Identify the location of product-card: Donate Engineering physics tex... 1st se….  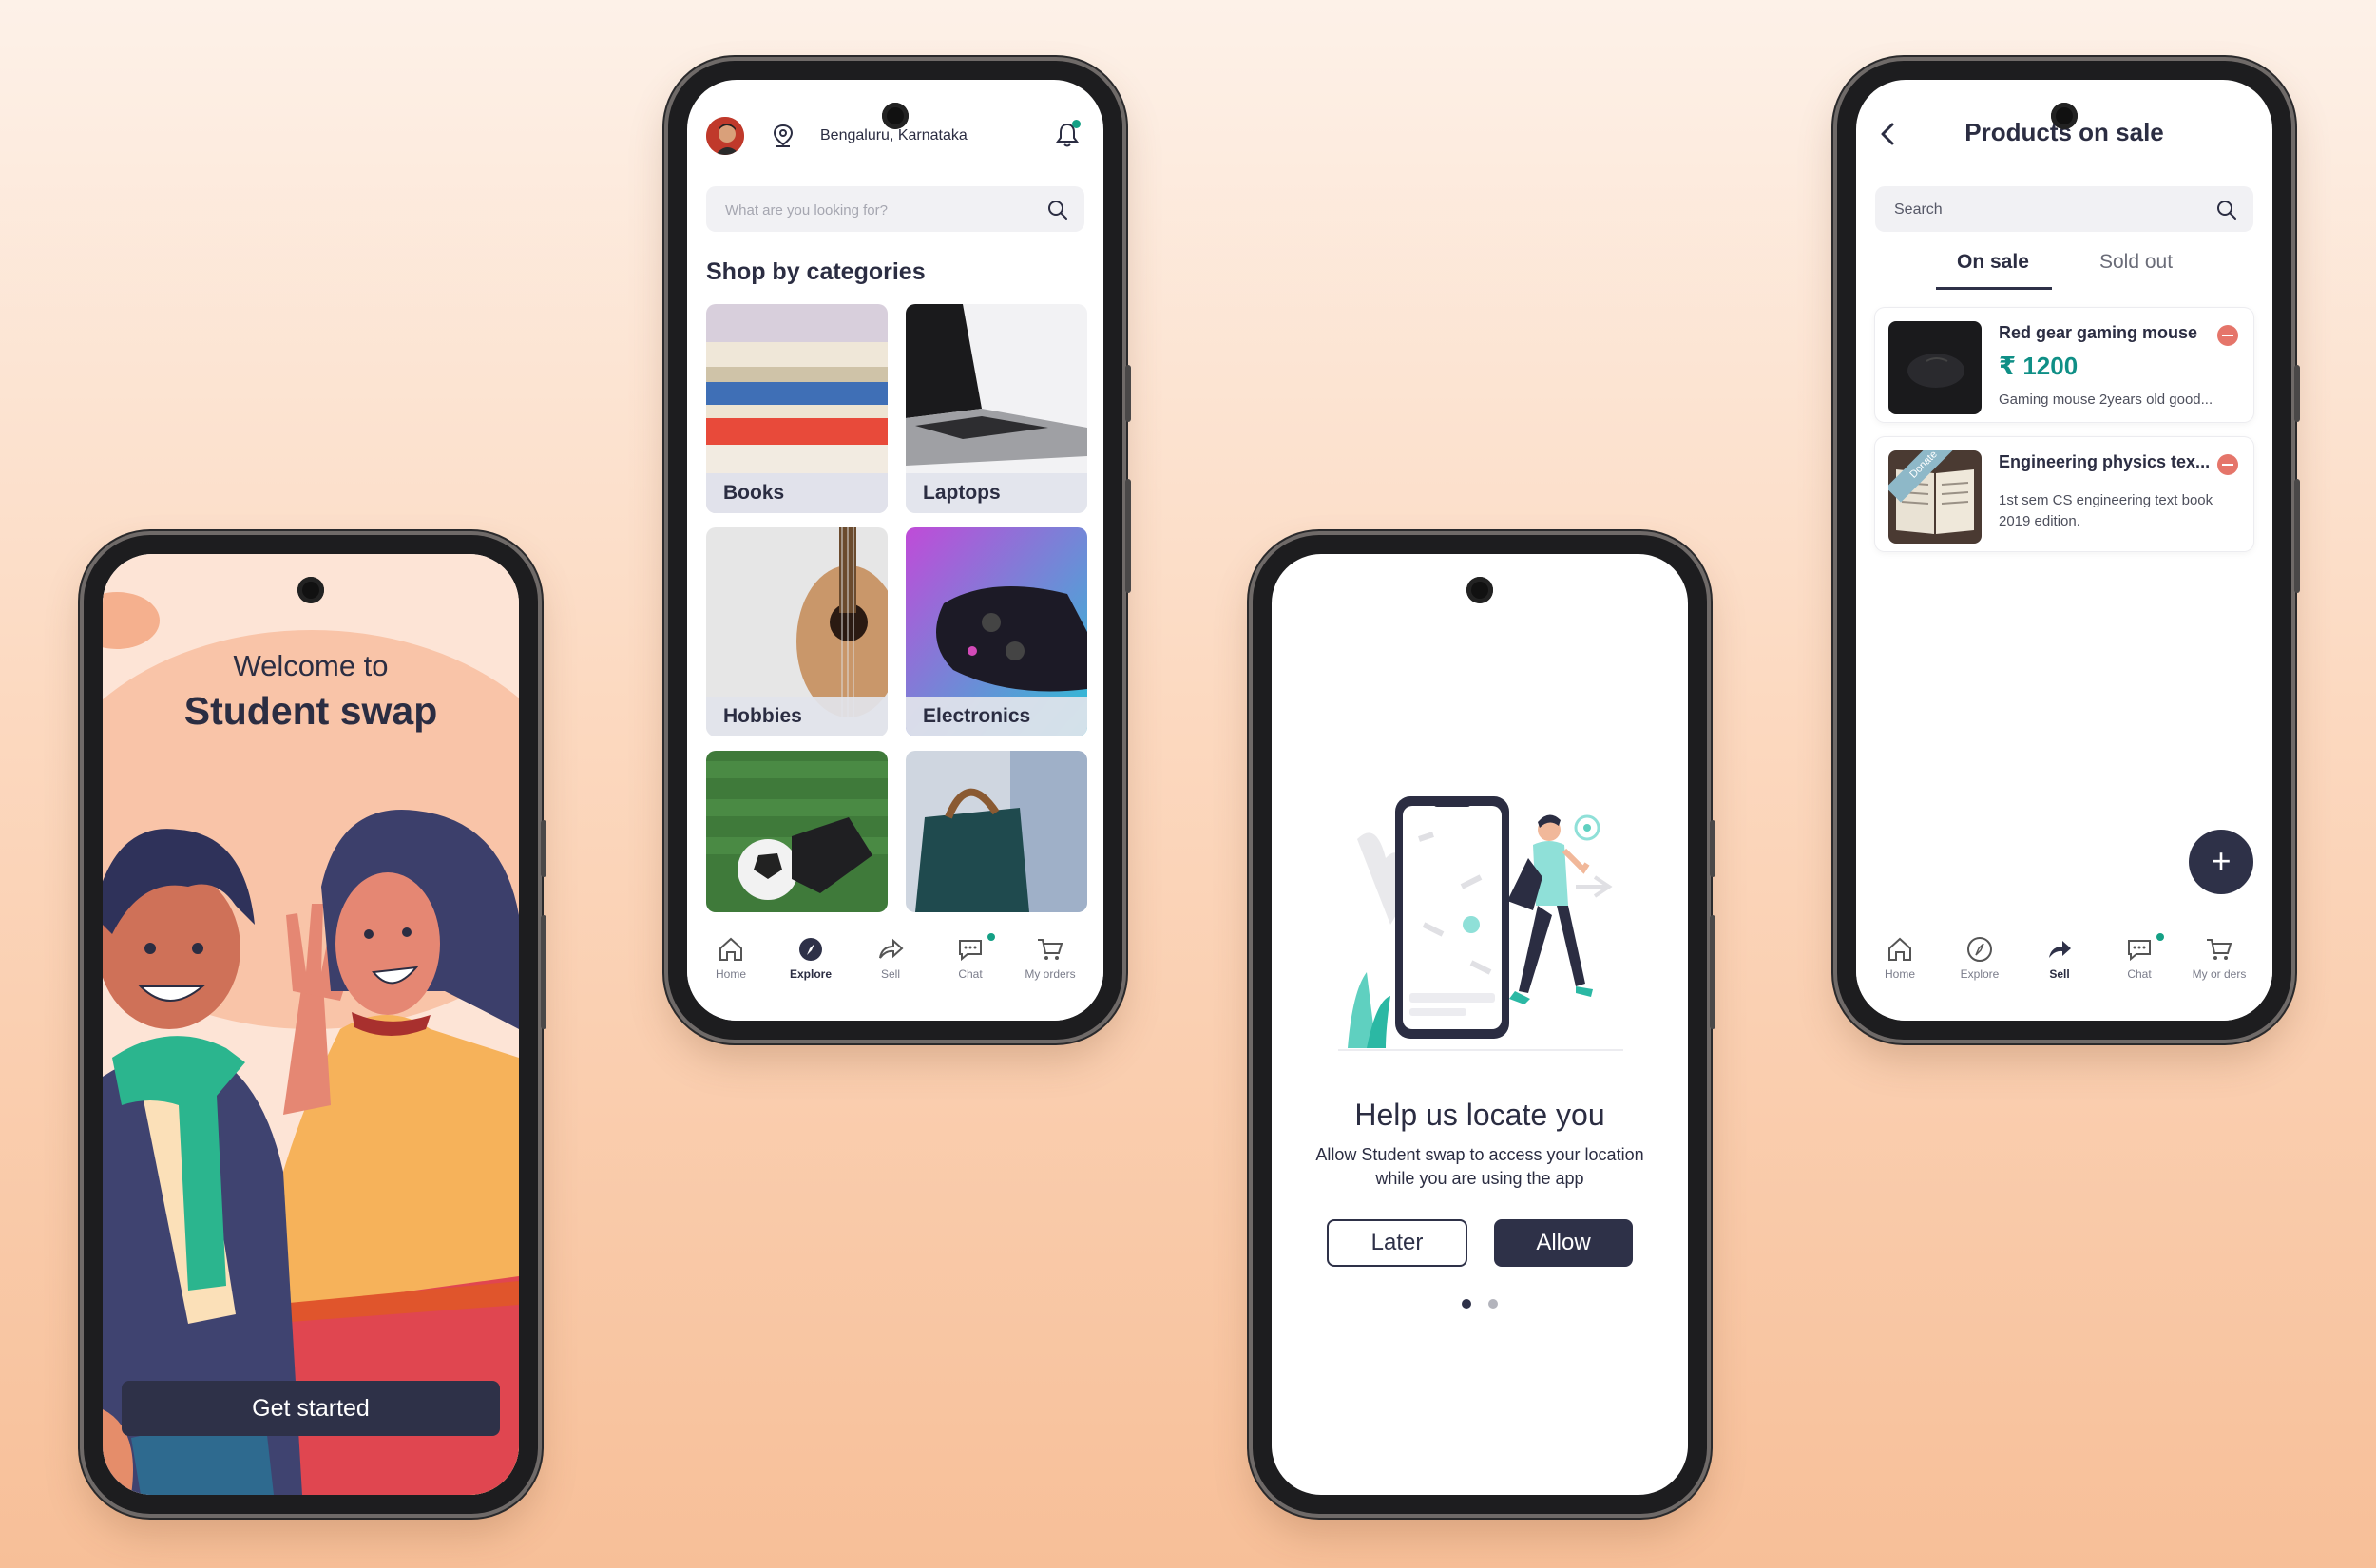
(2064, 494).